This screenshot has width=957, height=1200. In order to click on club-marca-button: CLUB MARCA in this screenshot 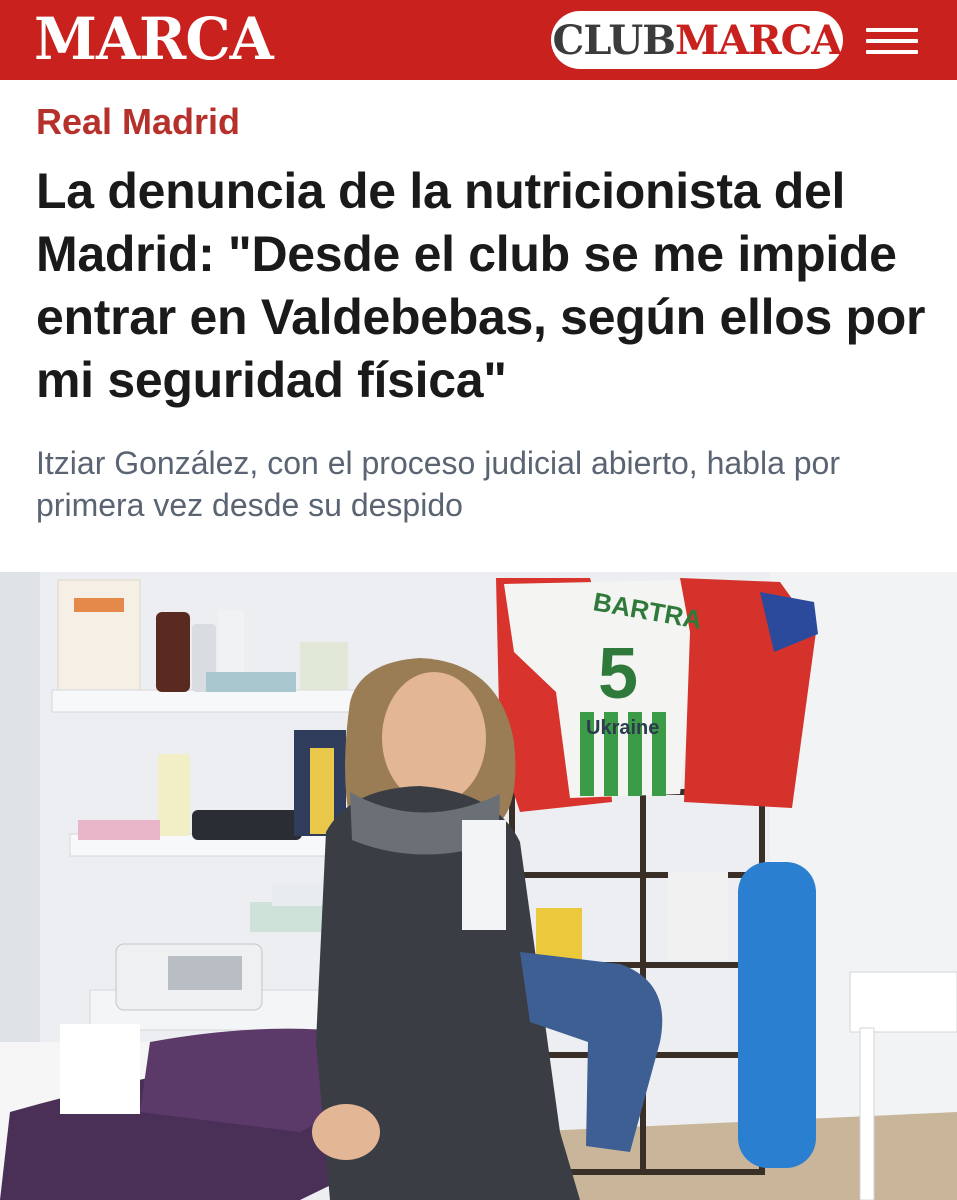, I will do `click(697, 40)`.